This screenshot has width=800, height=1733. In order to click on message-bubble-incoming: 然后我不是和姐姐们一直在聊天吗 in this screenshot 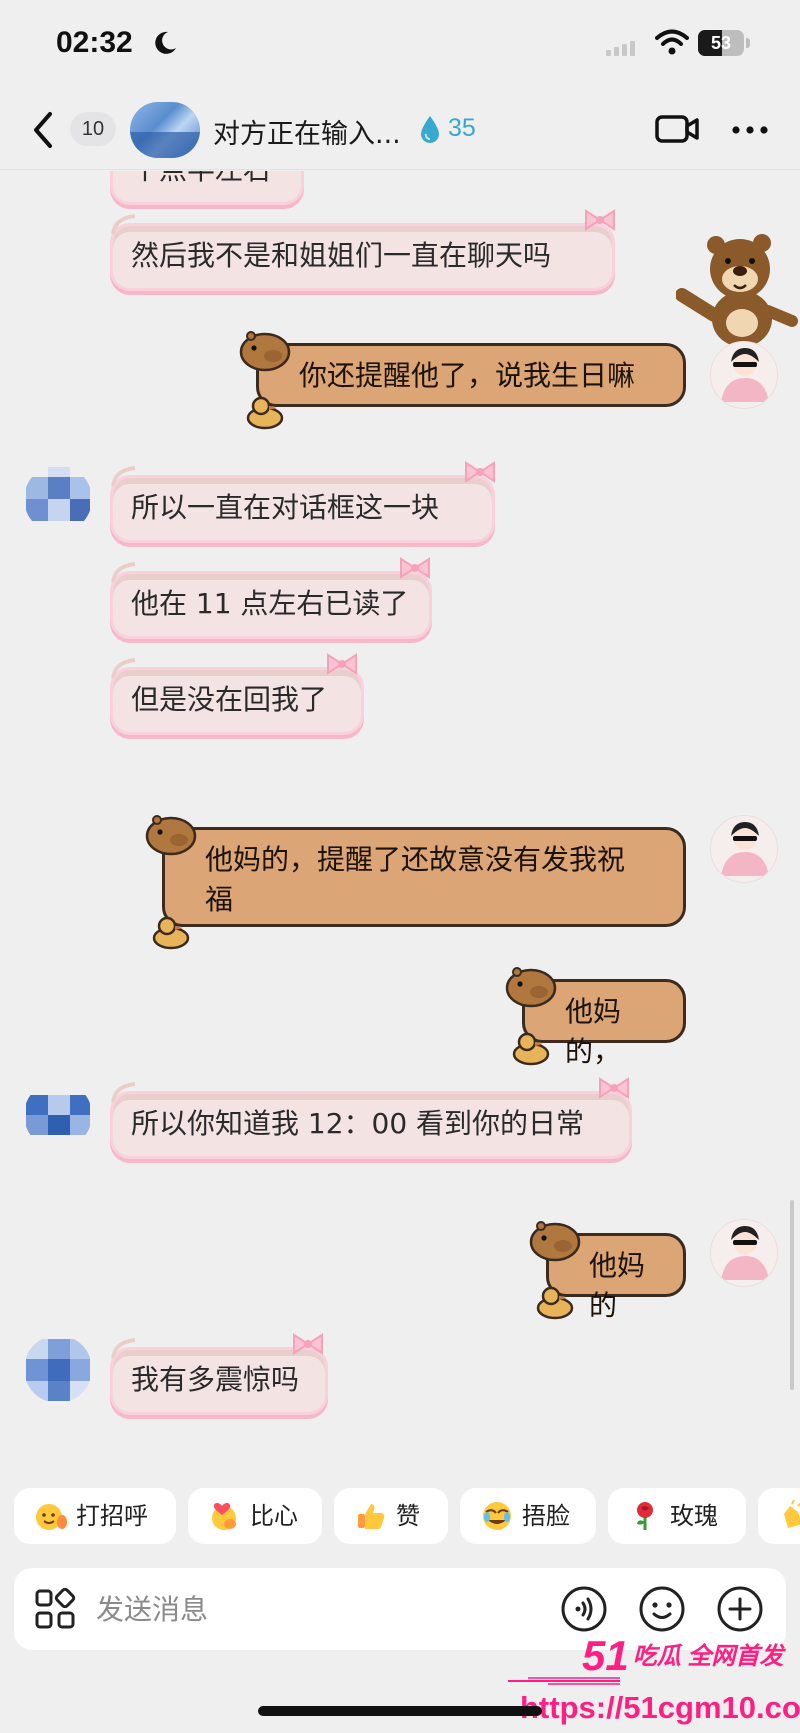, I will do `click(362, 250)`.